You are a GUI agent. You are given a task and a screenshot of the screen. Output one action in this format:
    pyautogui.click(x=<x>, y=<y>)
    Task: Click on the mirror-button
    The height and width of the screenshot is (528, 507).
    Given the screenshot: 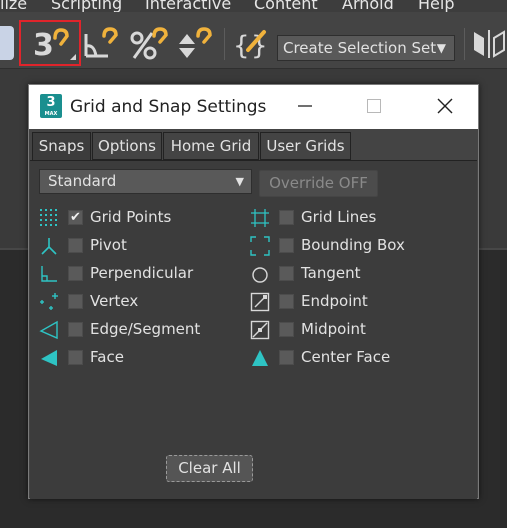 What is the action you would take?
    pyautogui.click(x=488, y=43)
    